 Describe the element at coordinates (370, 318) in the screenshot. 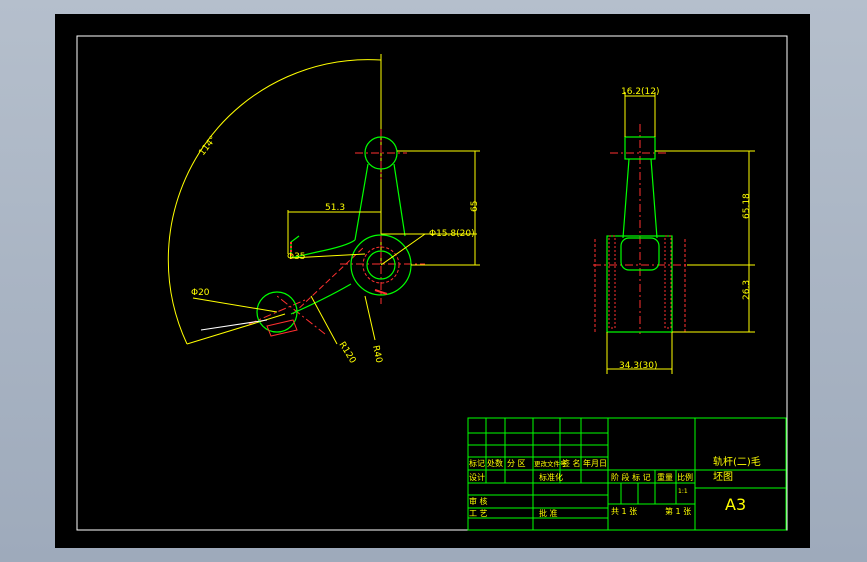

I see `leader-r40` at that location.